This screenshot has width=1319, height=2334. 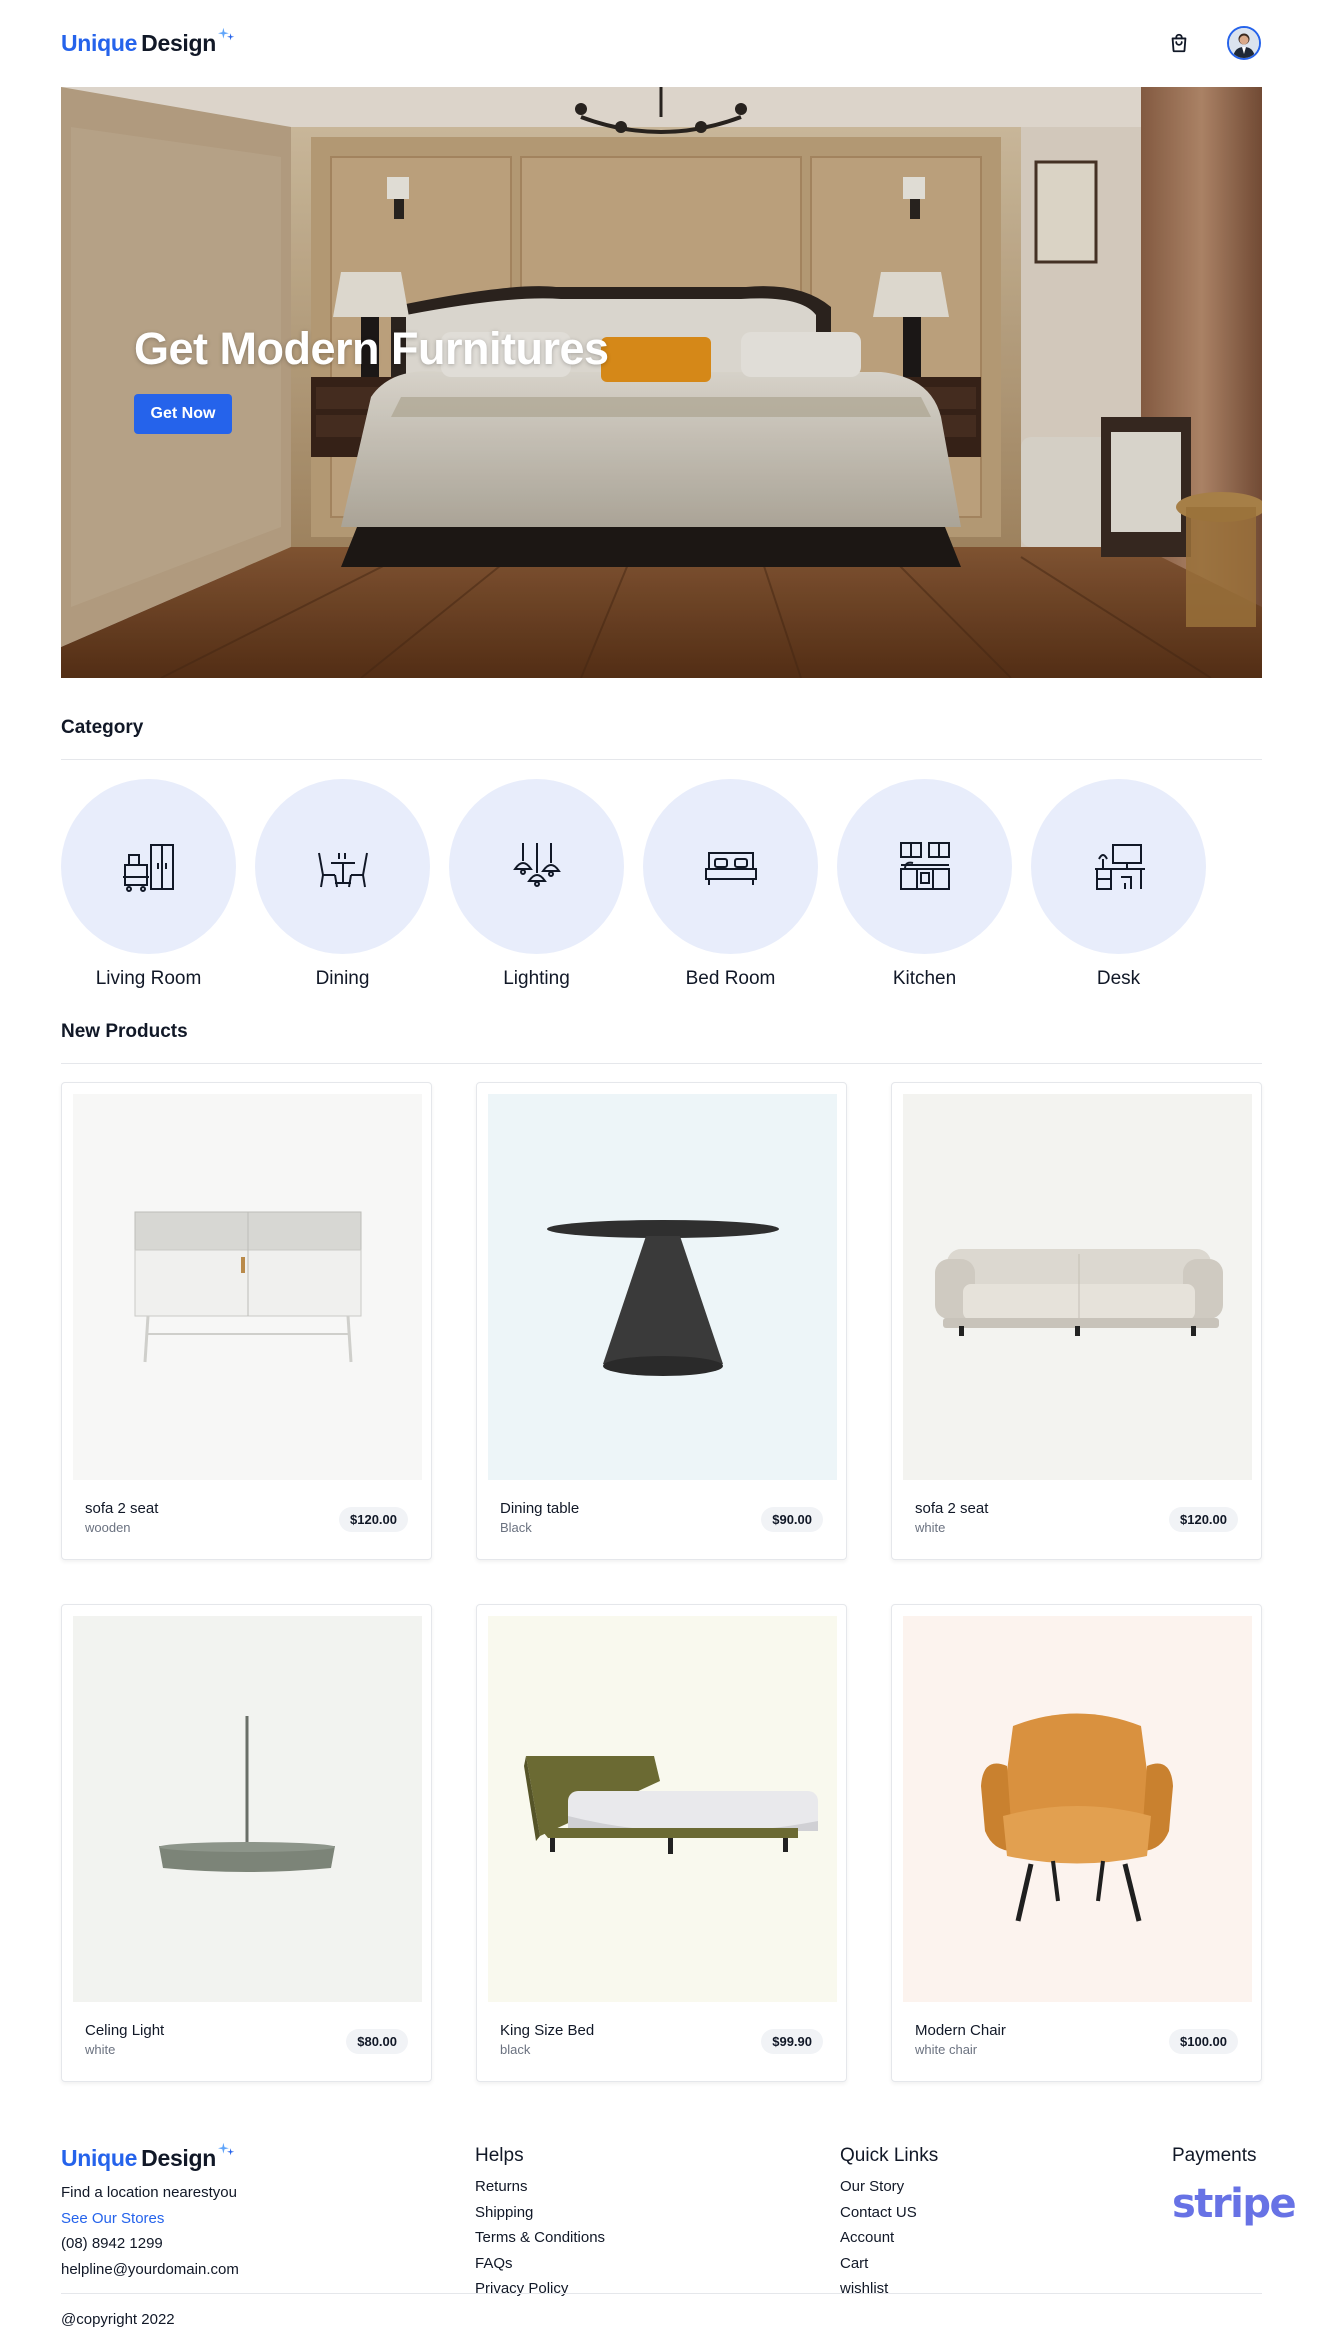 What do you see at coordinates (661, 1063) in the screenshot?
I see `products-divider` at bounding box center [661, 1063].